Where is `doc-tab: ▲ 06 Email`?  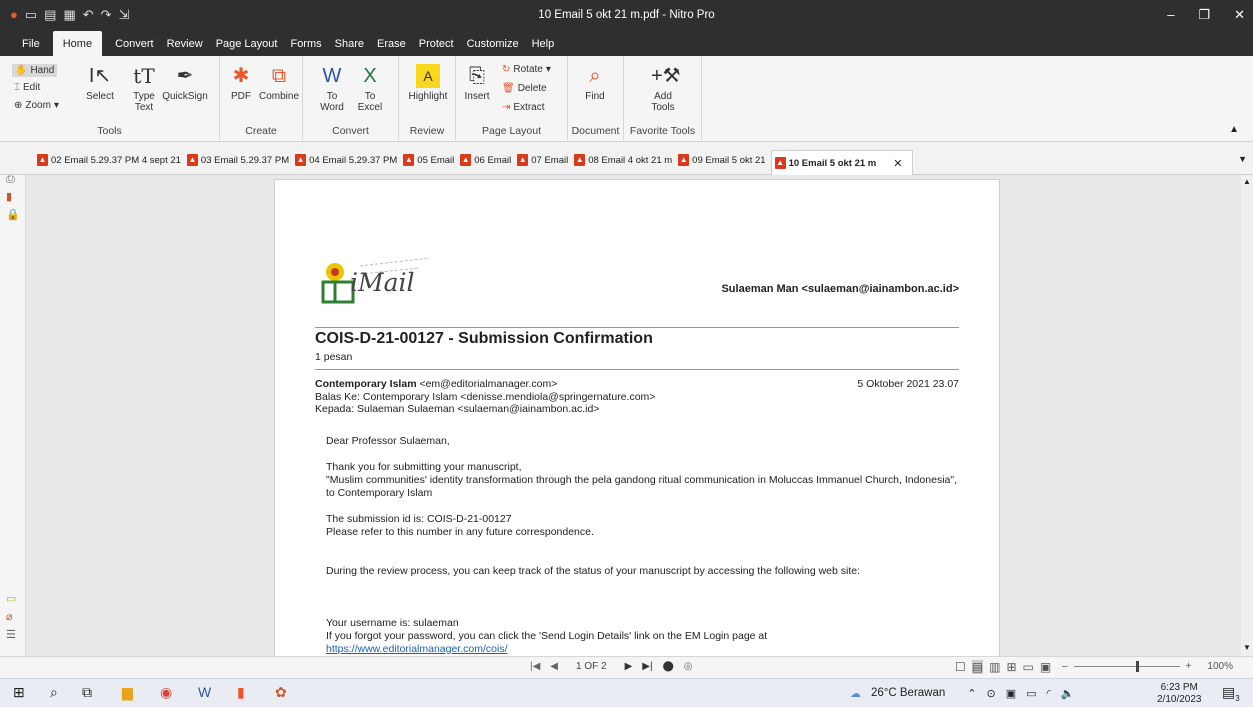
doc-tab: ▲ 06 Email is located at coordinates (487, 160).